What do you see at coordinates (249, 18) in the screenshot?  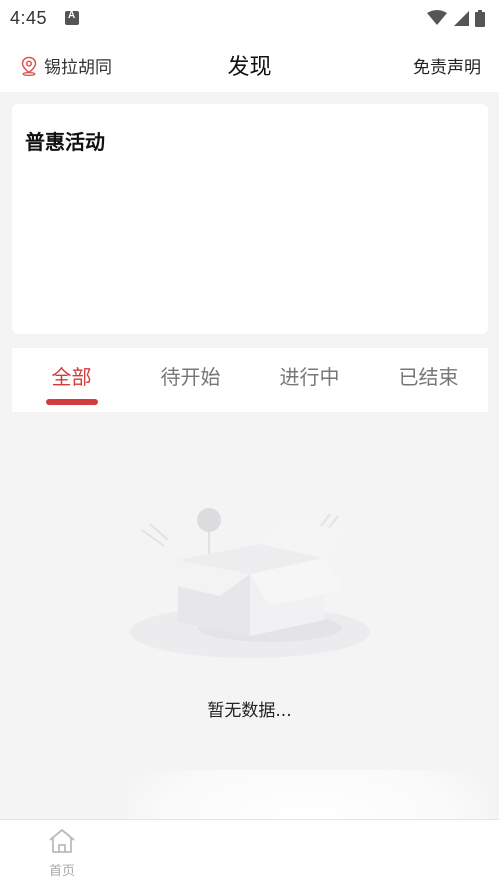 I see `status-bar: 4:45` at bounding box center [249, 18].